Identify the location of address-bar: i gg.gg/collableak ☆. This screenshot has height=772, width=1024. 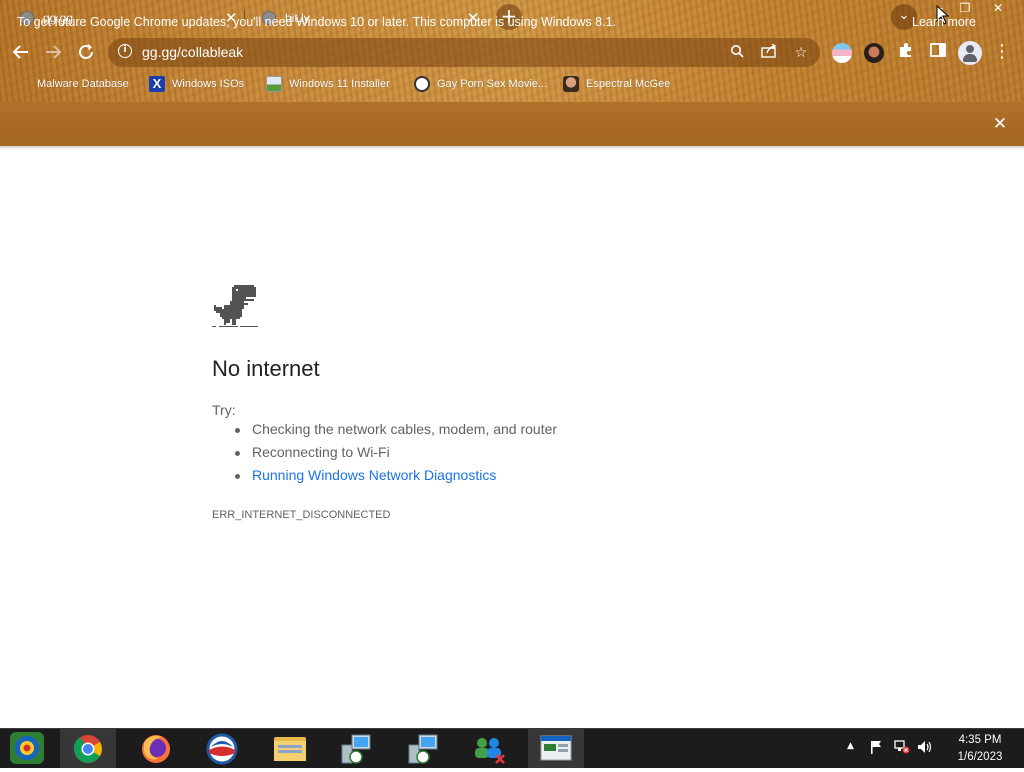
(464, 52).